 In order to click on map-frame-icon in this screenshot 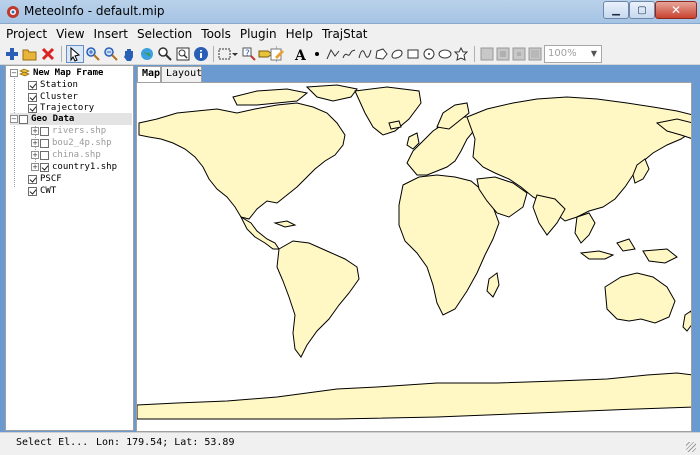, I will do `click(24, 72)`.